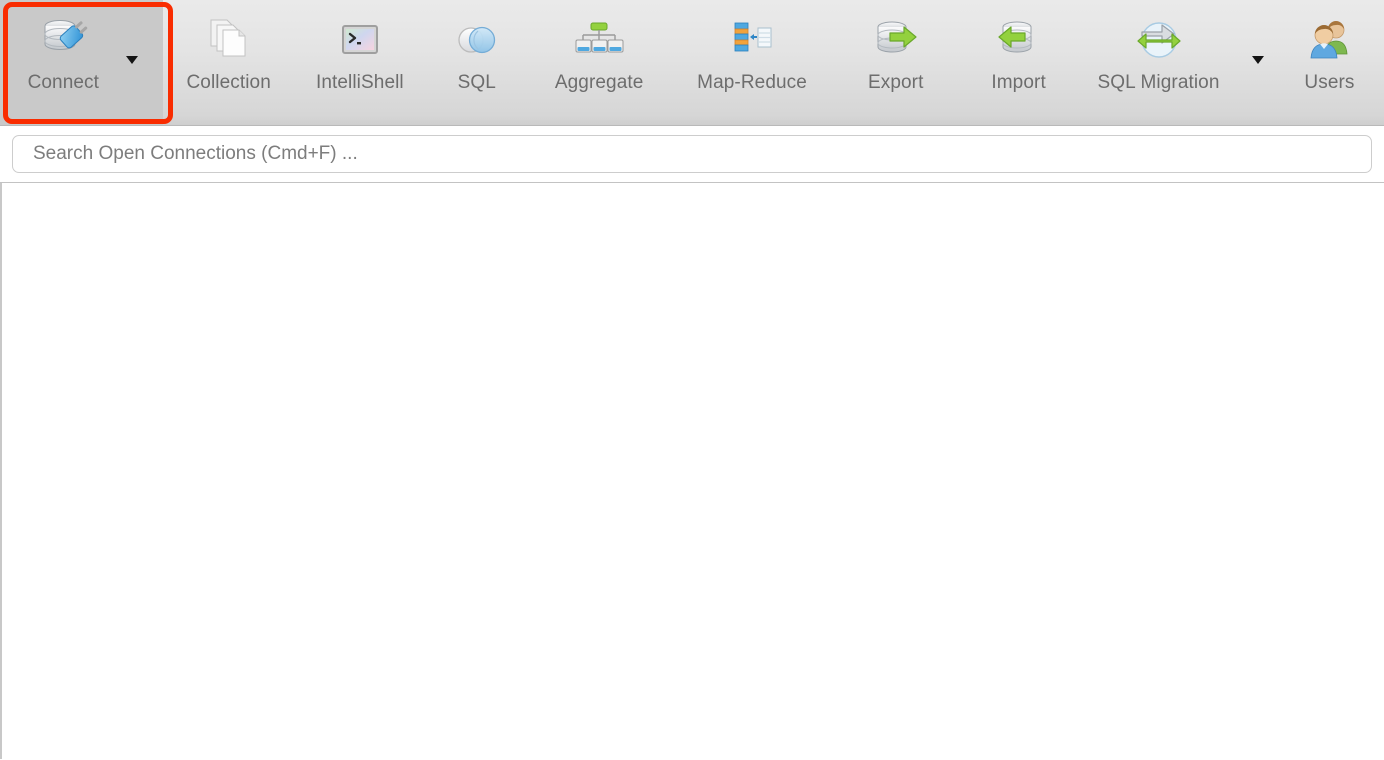 The width and height of the screenshot is (1384, 760). What do you see at coordinates (228, 82) in the screenshot?
I see `toolbar-label-collection: Collection` at bounding box center [228, 82].